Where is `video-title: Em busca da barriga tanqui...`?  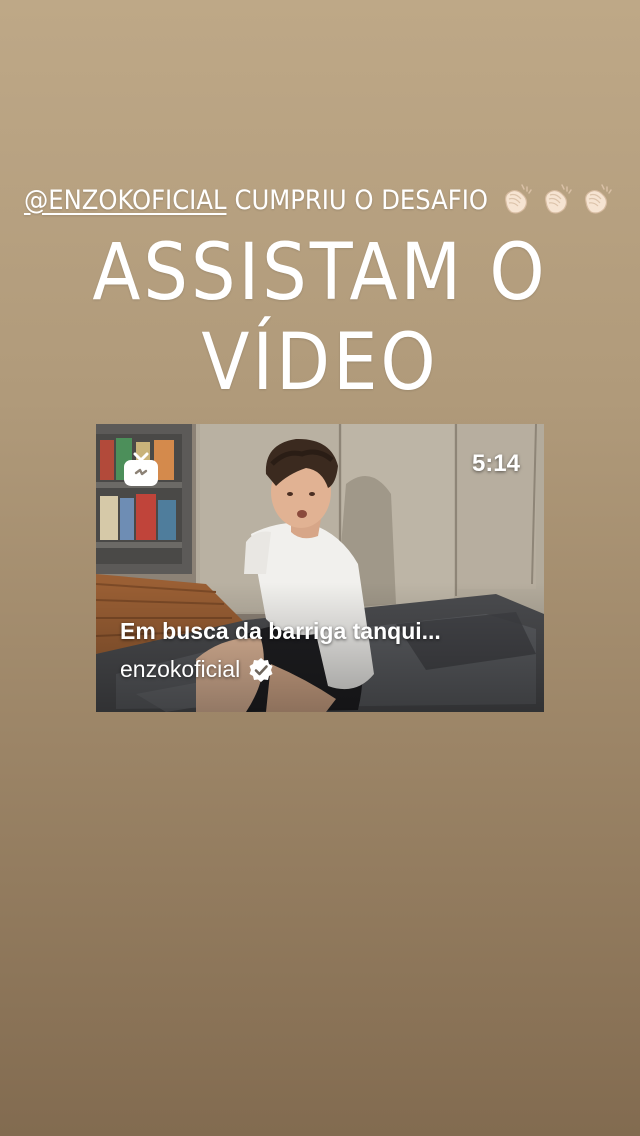
video-title: Em busca da barriga tanqui... is located at coordinates (280, 631).